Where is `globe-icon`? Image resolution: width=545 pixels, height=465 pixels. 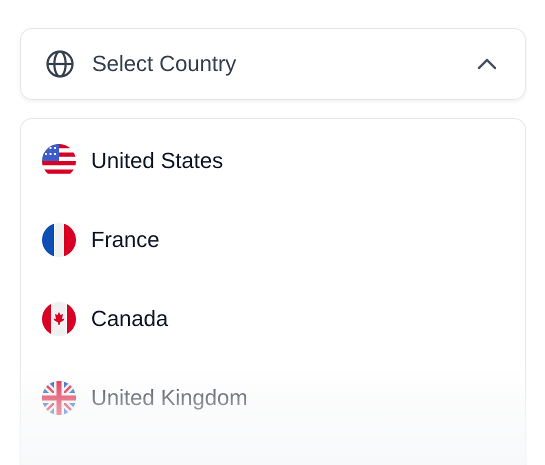 globe-icon is located at coordinates (60, 64).